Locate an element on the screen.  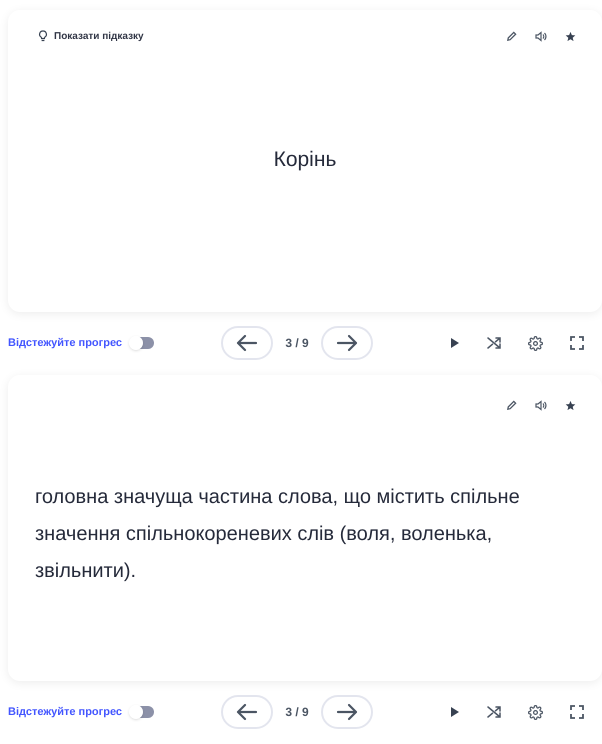
lightbulb-icon is located at coordinates (43, 36).